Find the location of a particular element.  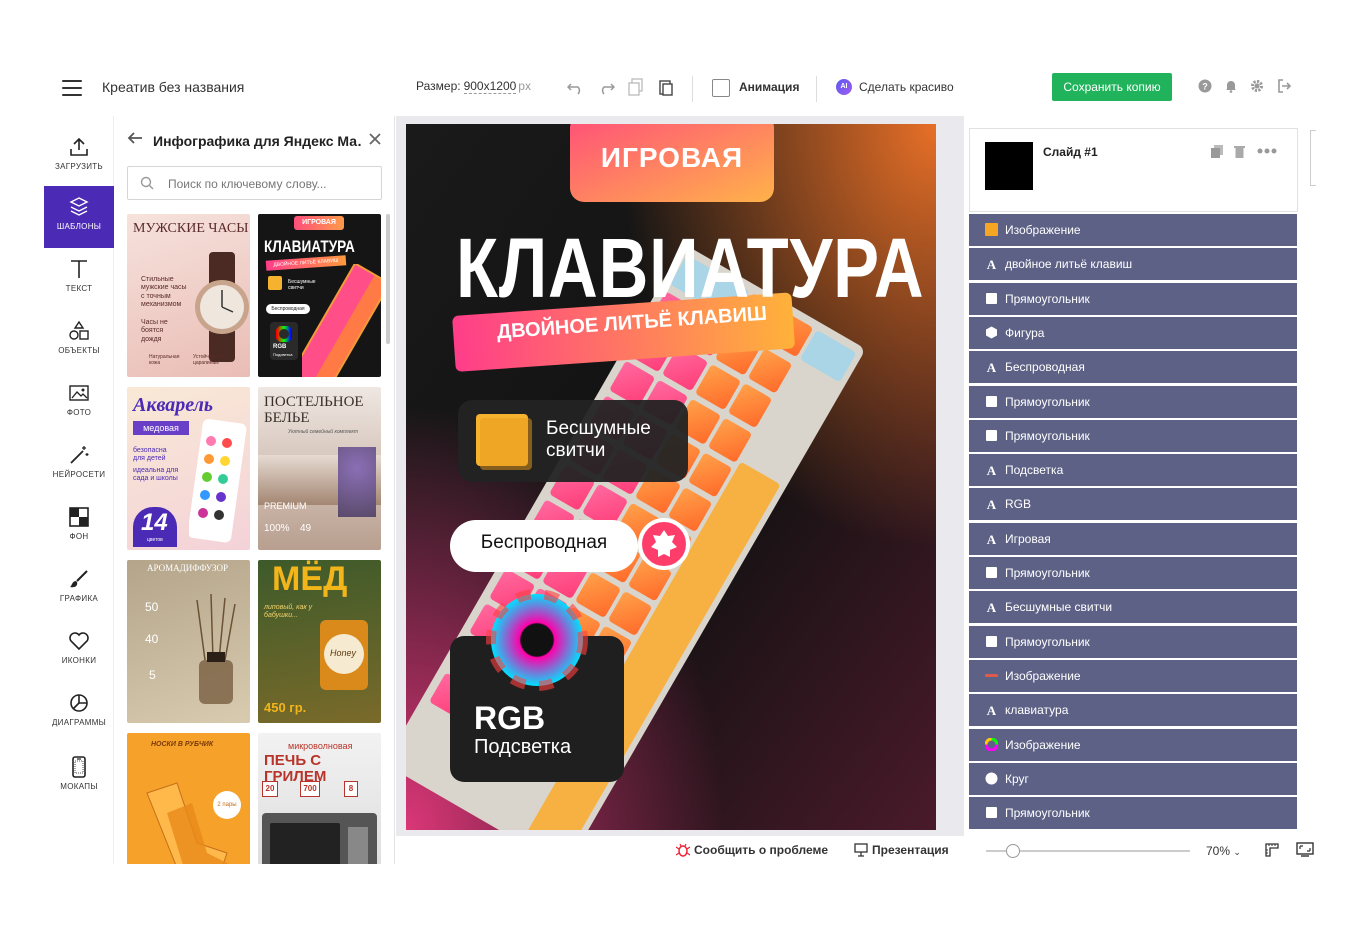

nav-item-objects: Объекты is located at coordinates (79, 341).